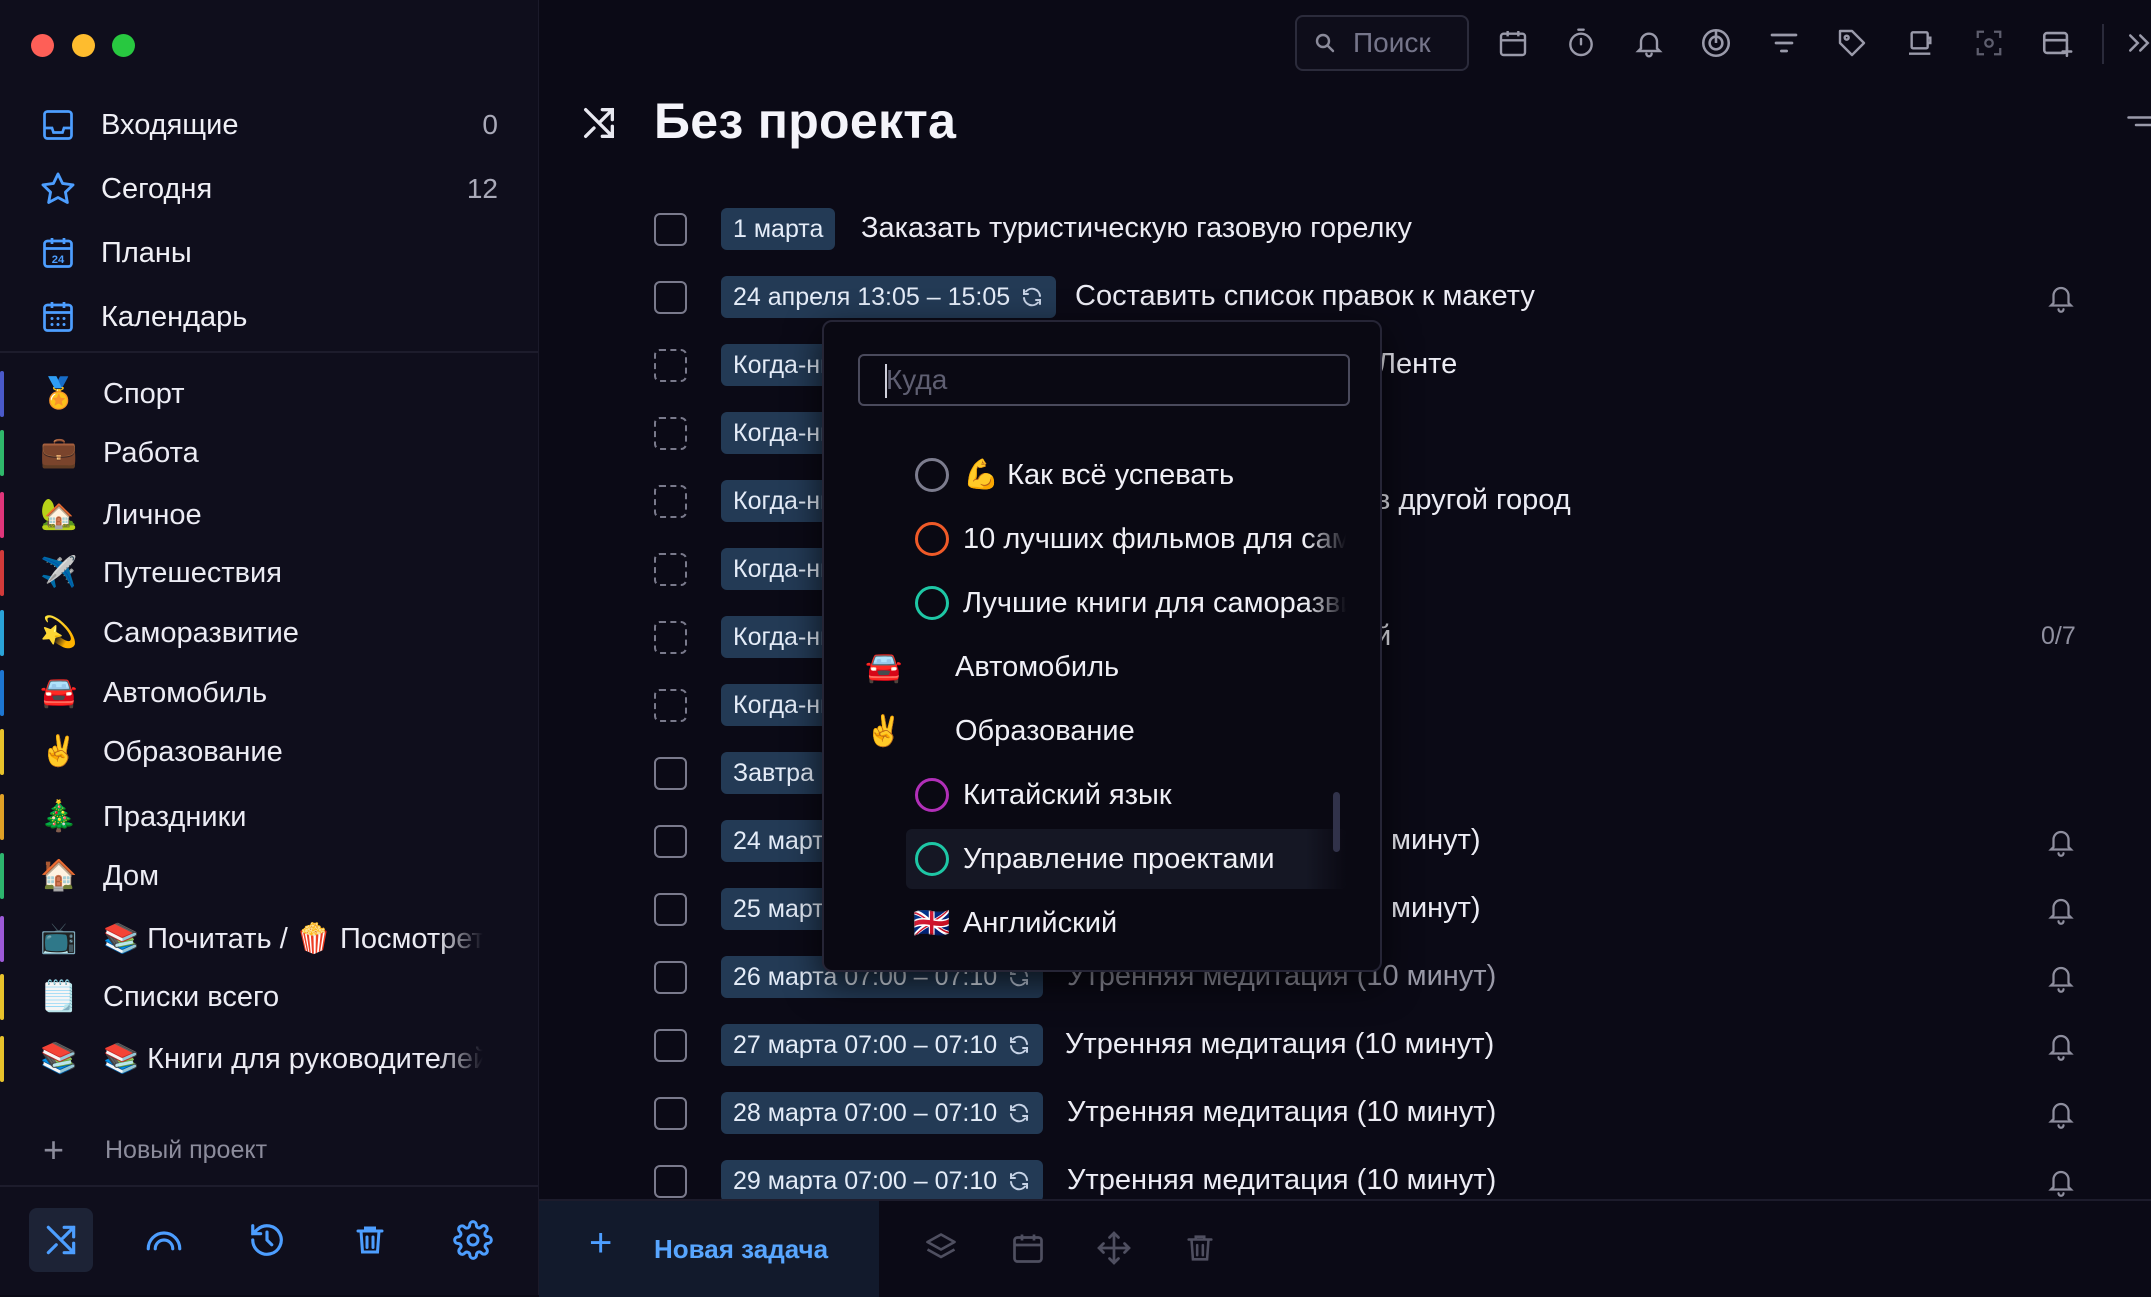 Image resolution: width=2151 pixels, height=1297 pixels. Describe the element at coordinates (1852, 43) in the screenshot. I see `toolbar-tags-button` at that location.